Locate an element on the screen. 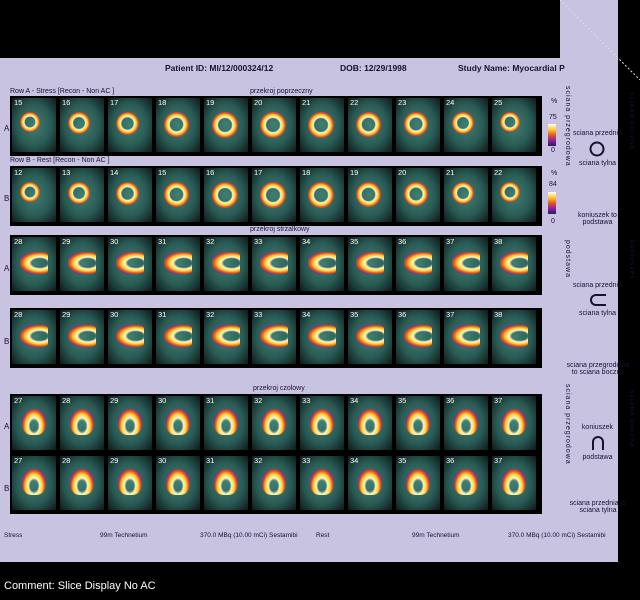 The image size is (640, 600). comment-text: Comment: Slice Display No AC is located at coordinates (80, 586).